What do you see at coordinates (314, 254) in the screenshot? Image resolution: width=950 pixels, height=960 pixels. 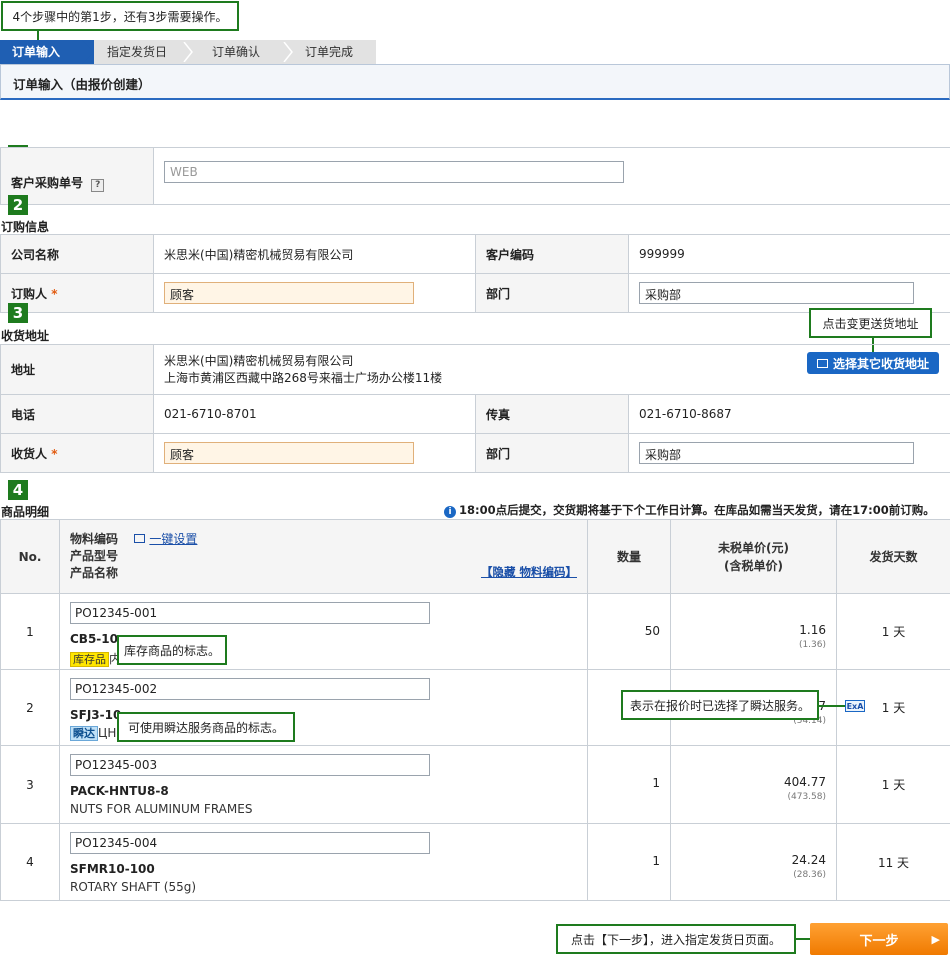 I see `company-value: 米思米(中国)精密机械贸易有限公司` at bounding box center [314, 254].